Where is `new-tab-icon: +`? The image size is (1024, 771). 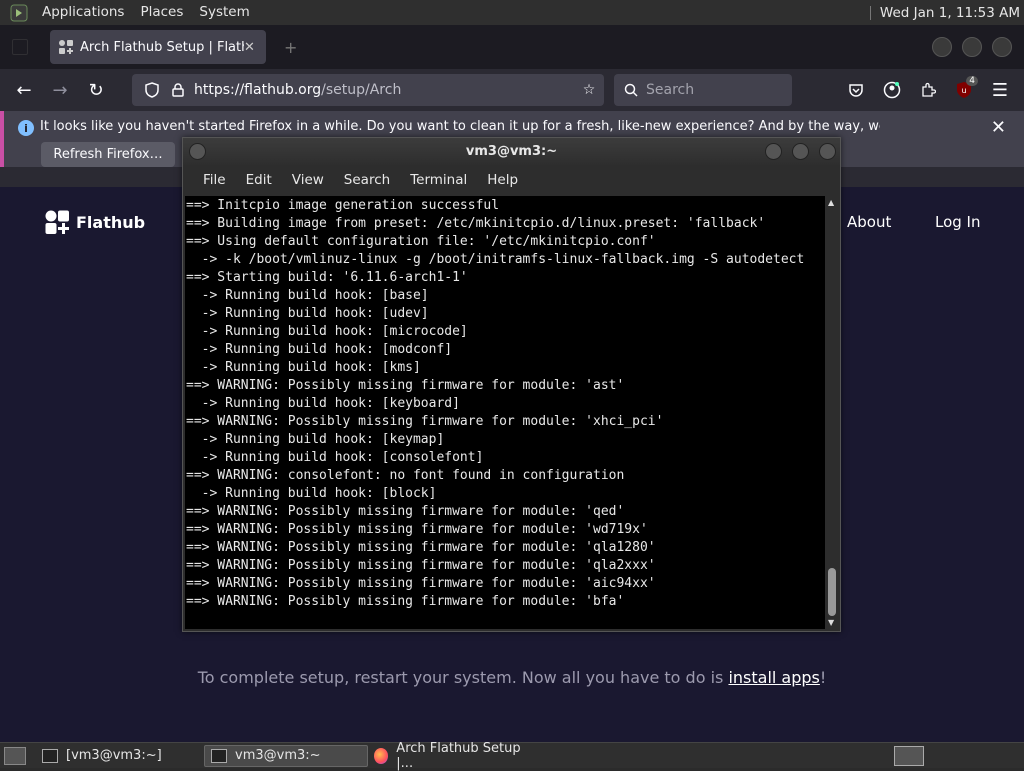 new-tab-icon: + is located at coordinates (290, 47).